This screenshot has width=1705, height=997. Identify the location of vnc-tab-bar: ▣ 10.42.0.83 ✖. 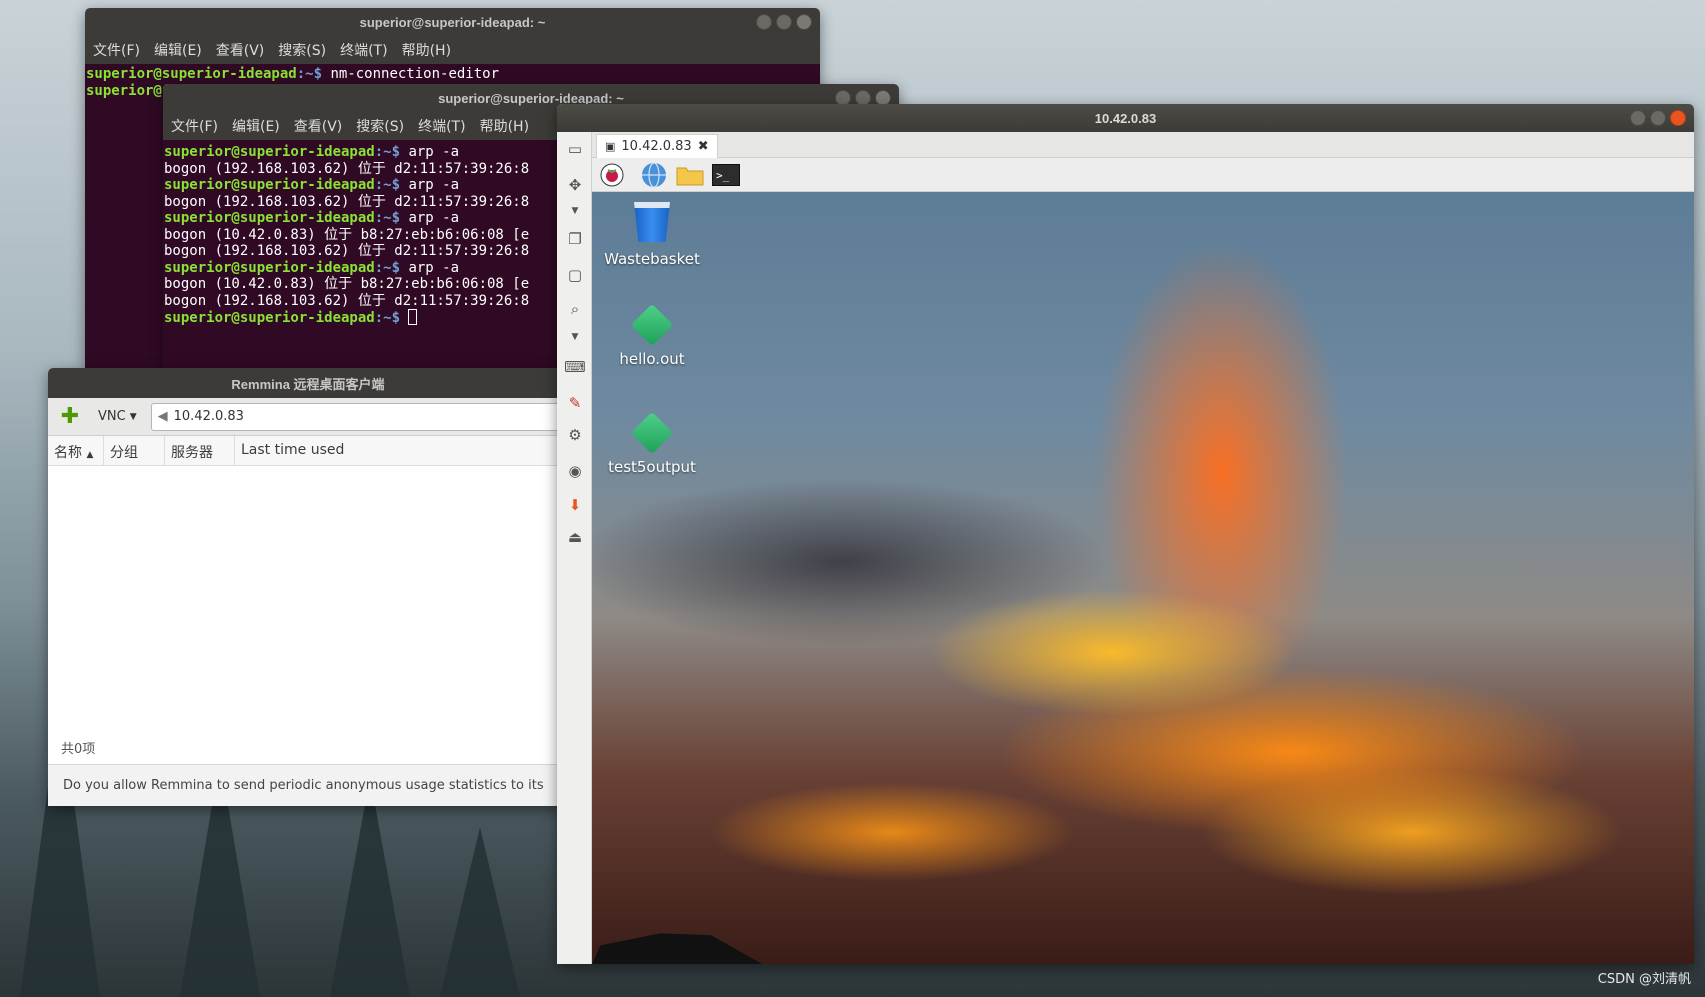
(1143, 145).